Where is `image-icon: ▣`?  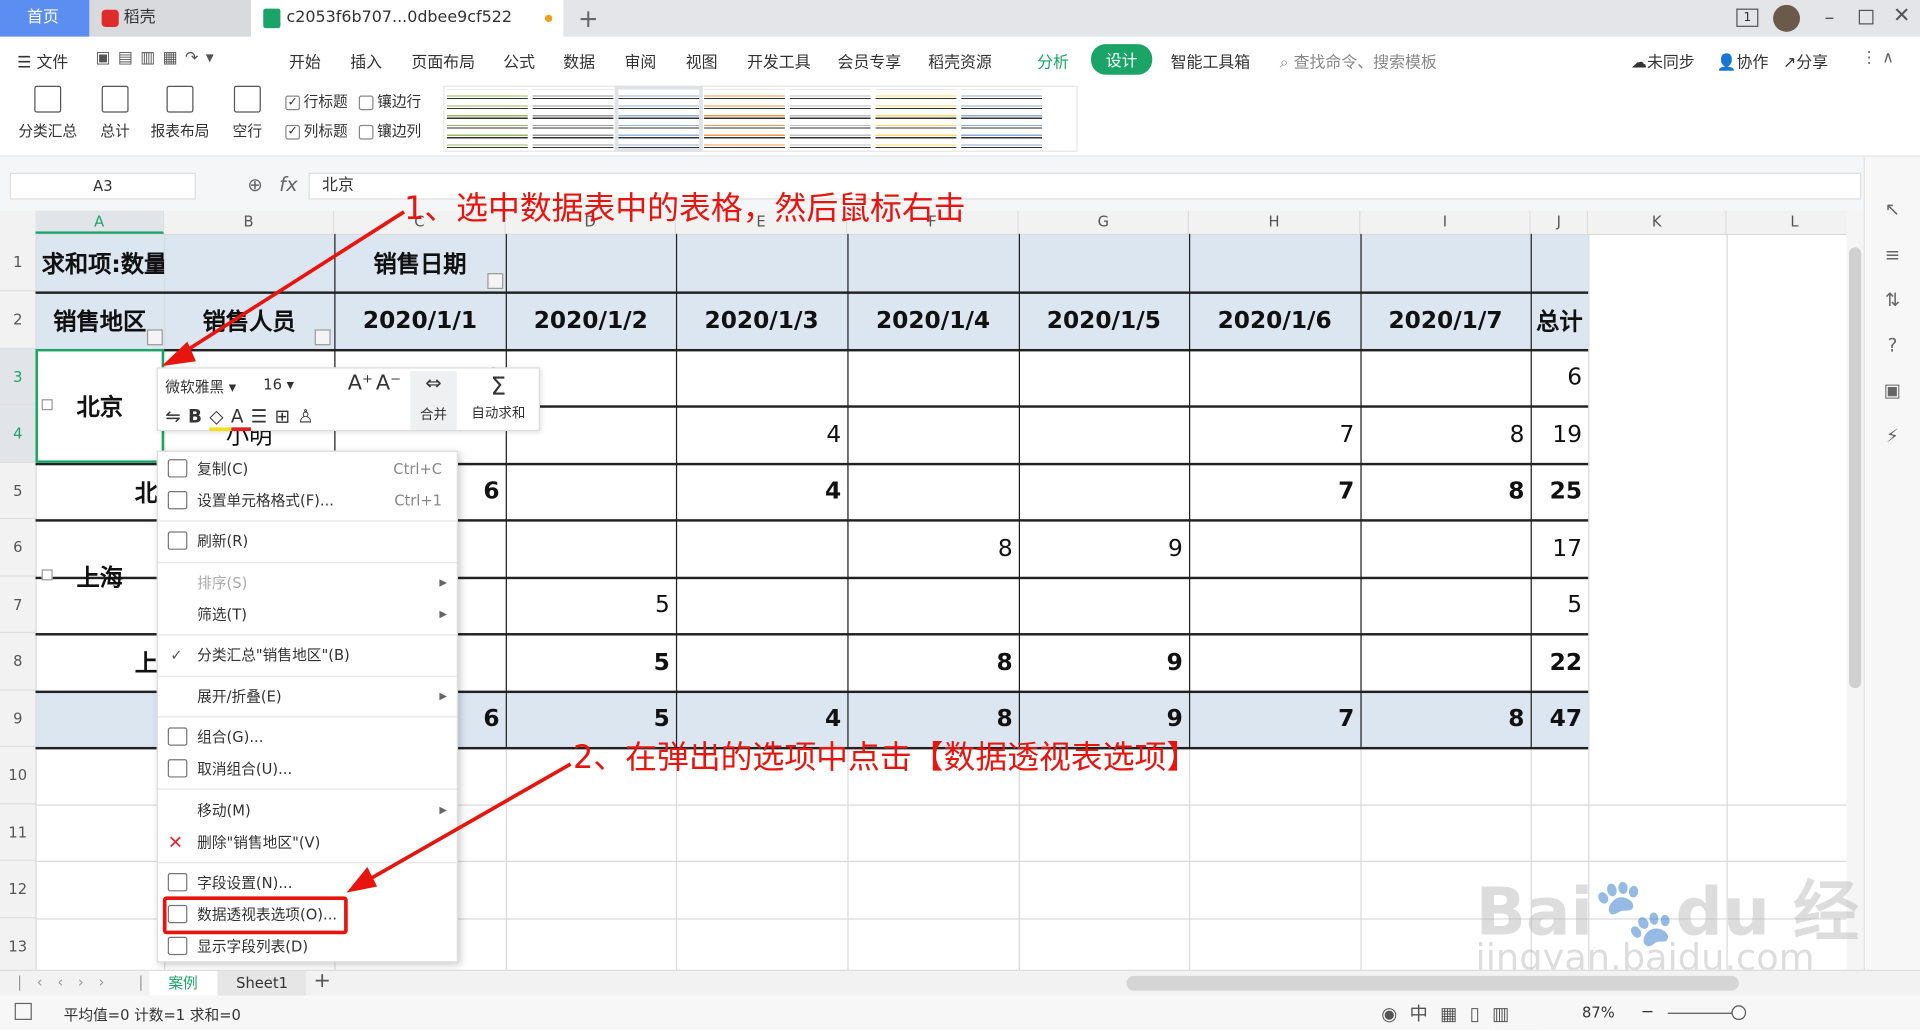 image-icon: ▣ is located at coordinates (1892, 391).